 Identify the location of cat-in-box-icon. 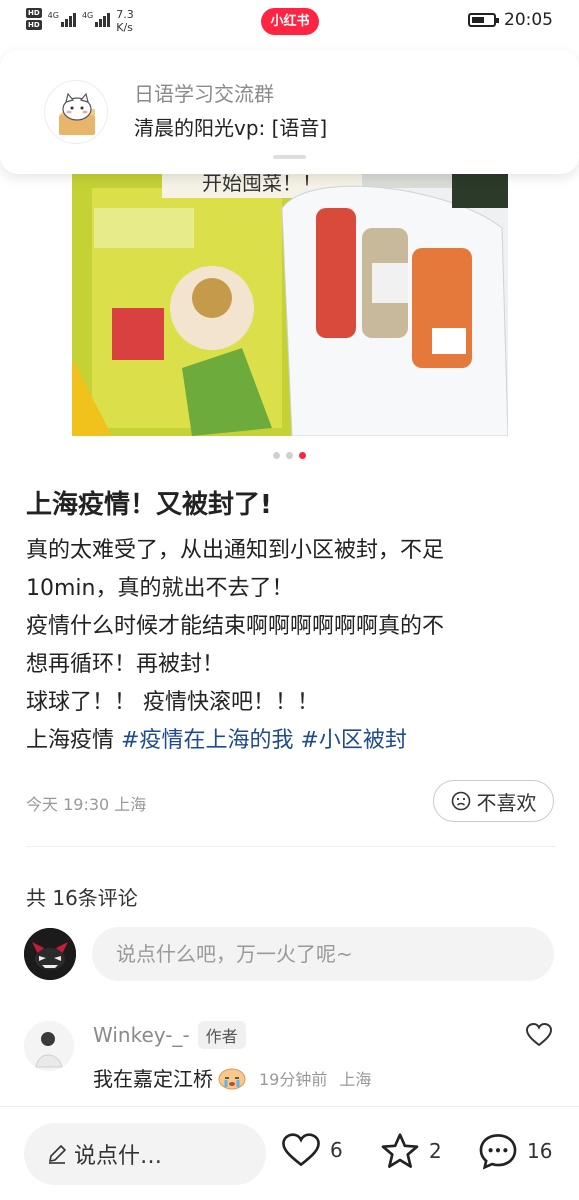
(77, 113).